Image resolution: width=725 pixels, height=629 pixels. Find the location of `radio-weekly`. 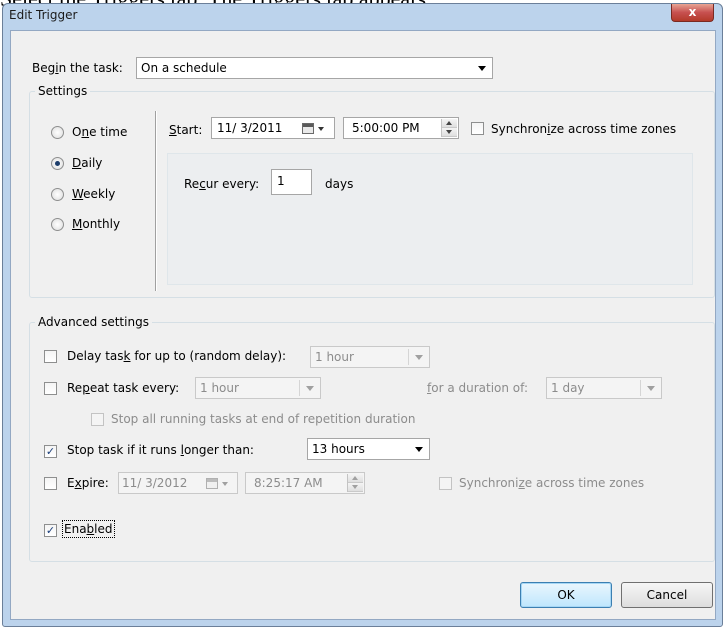

radio-weekly is located at coordinates (57, 194).